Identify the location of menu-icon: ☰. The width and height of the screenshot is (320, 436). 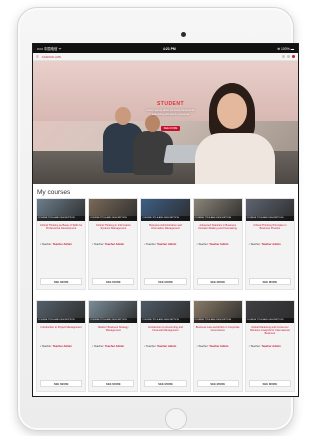
(37, 57).